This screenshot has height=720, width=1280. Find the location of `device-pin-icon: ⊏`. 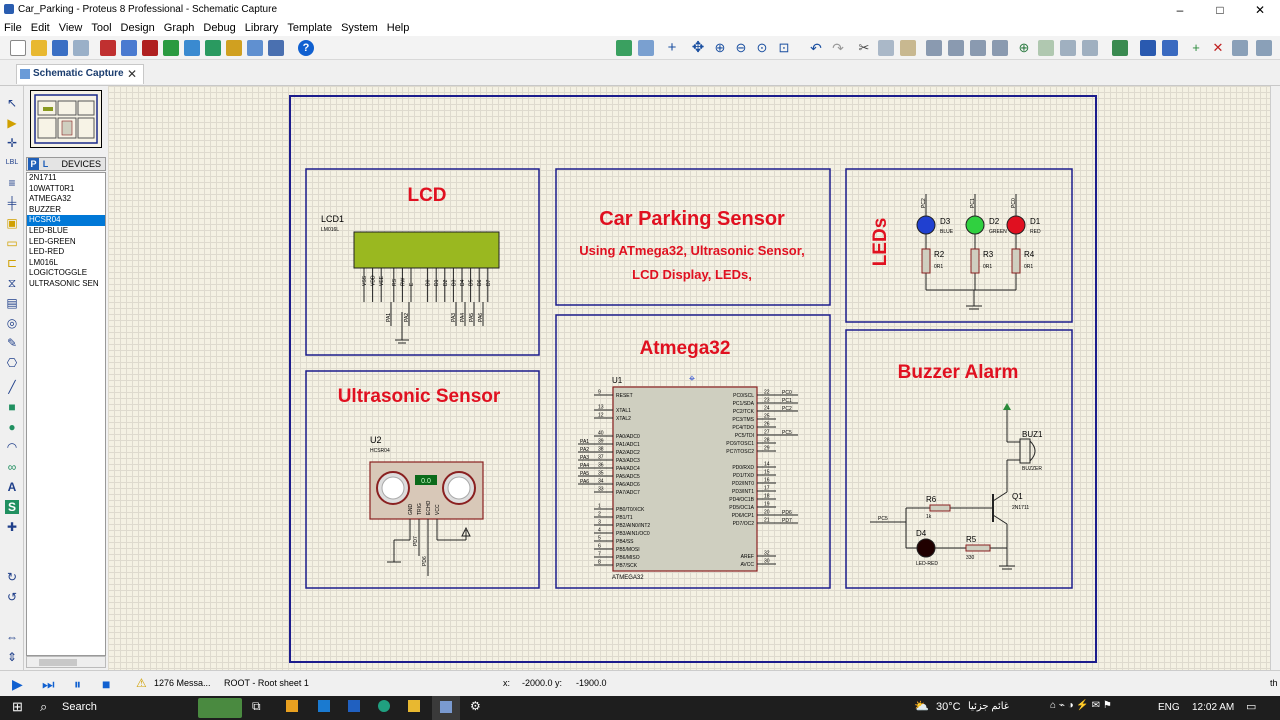

device-pin-icon: ⊏ is located at coordinates (12, 263).